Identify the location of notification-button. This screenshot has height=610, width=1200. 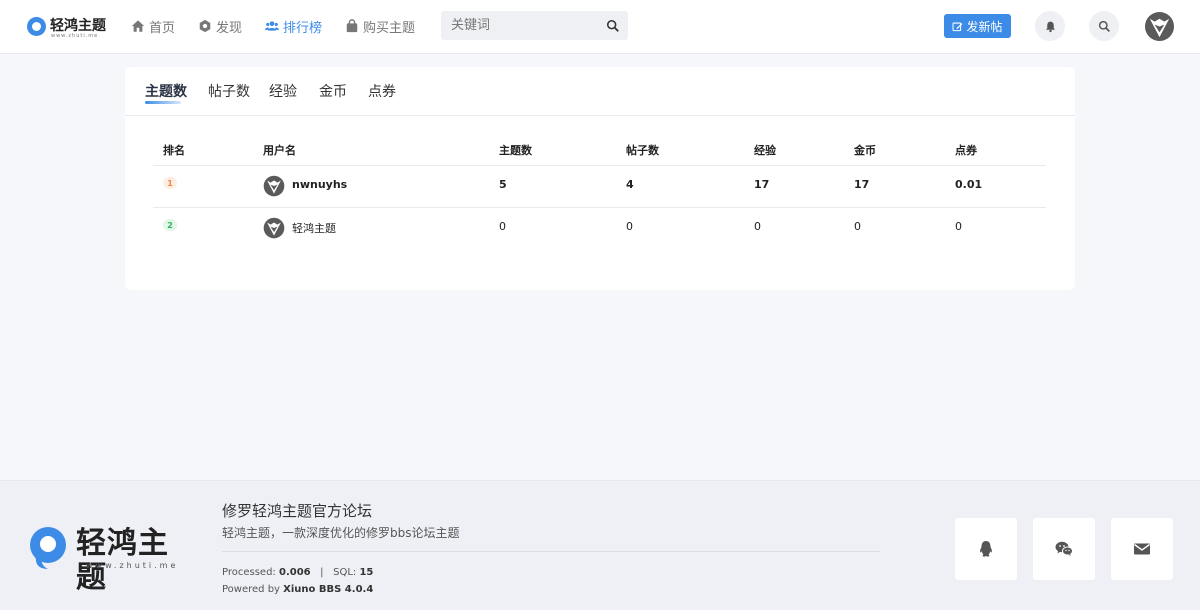
(1050, 26).